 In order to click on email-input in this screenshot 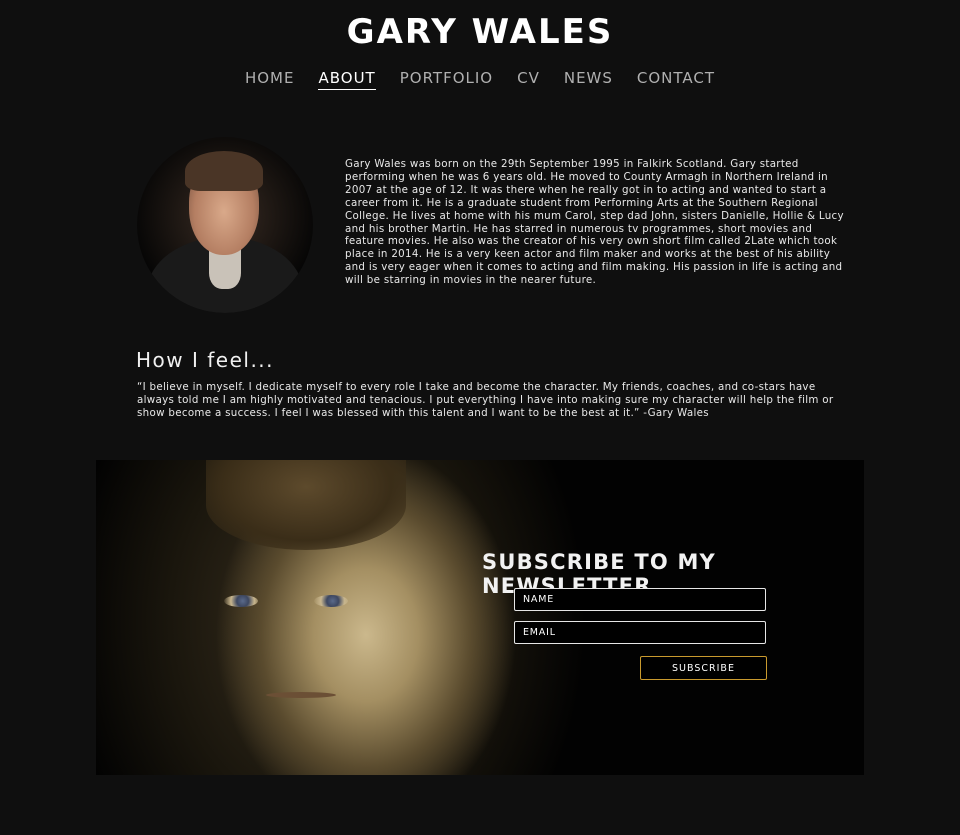, I will do `click(640, 632)`.